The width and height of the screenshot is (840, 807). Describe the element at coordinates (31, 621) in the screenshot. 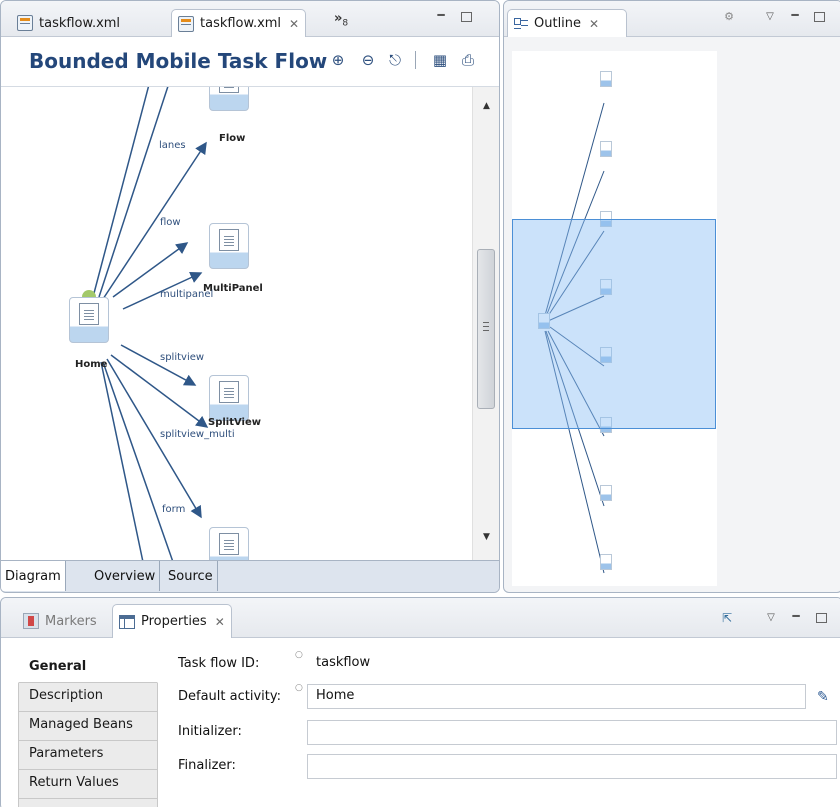

I see `markers-icon` at that location.